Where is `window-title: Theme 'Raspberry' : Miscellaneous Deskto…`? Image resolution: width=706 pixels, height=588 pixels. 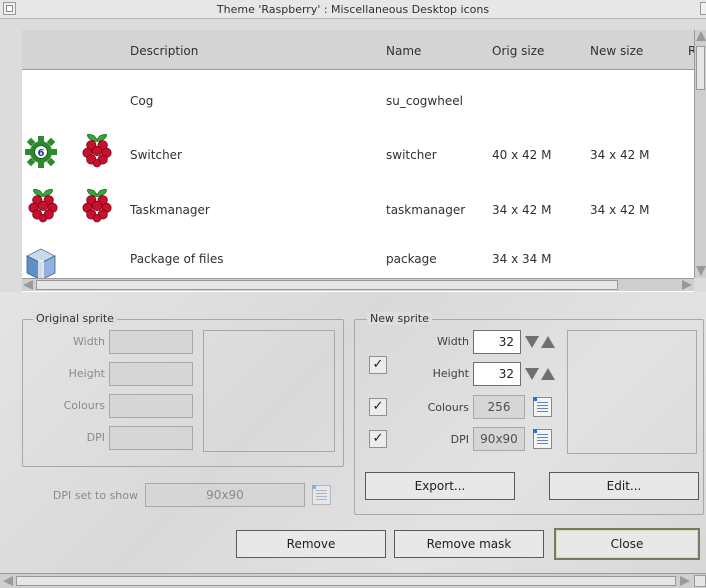
window-title: Theme 'Raspberry' : Miscellaneous Deskto… is located at coordinates (353, 9).